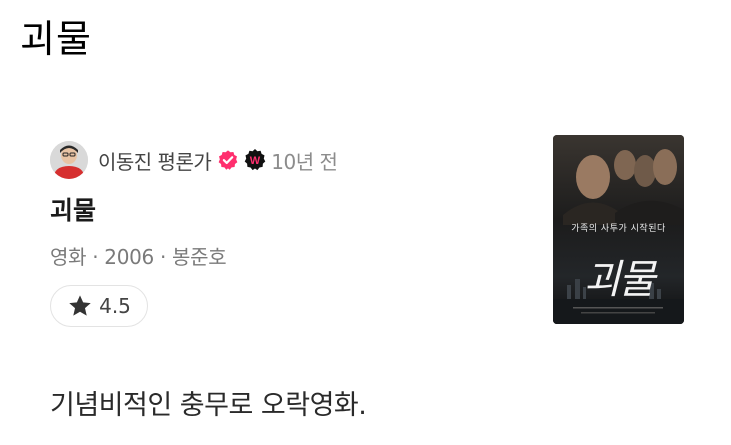  Describe the element at coordinates (199, 257) in the screenshot. I see `movie-director: 봉준호` at that location.